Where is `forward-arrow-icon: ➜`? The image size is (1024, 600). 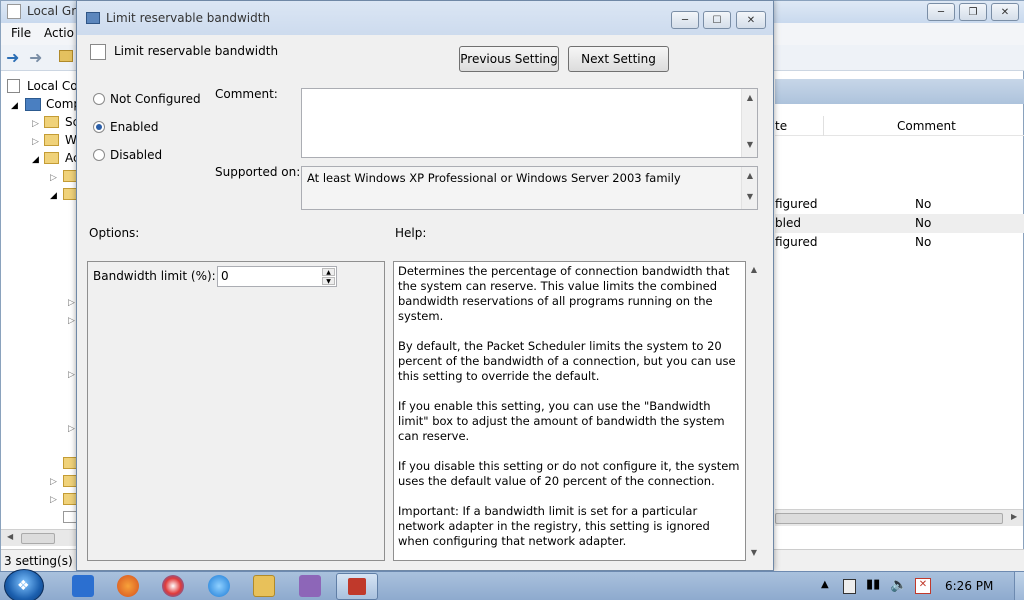
forward-arrow-icon: ➜ is located at coordinates (35, 57).